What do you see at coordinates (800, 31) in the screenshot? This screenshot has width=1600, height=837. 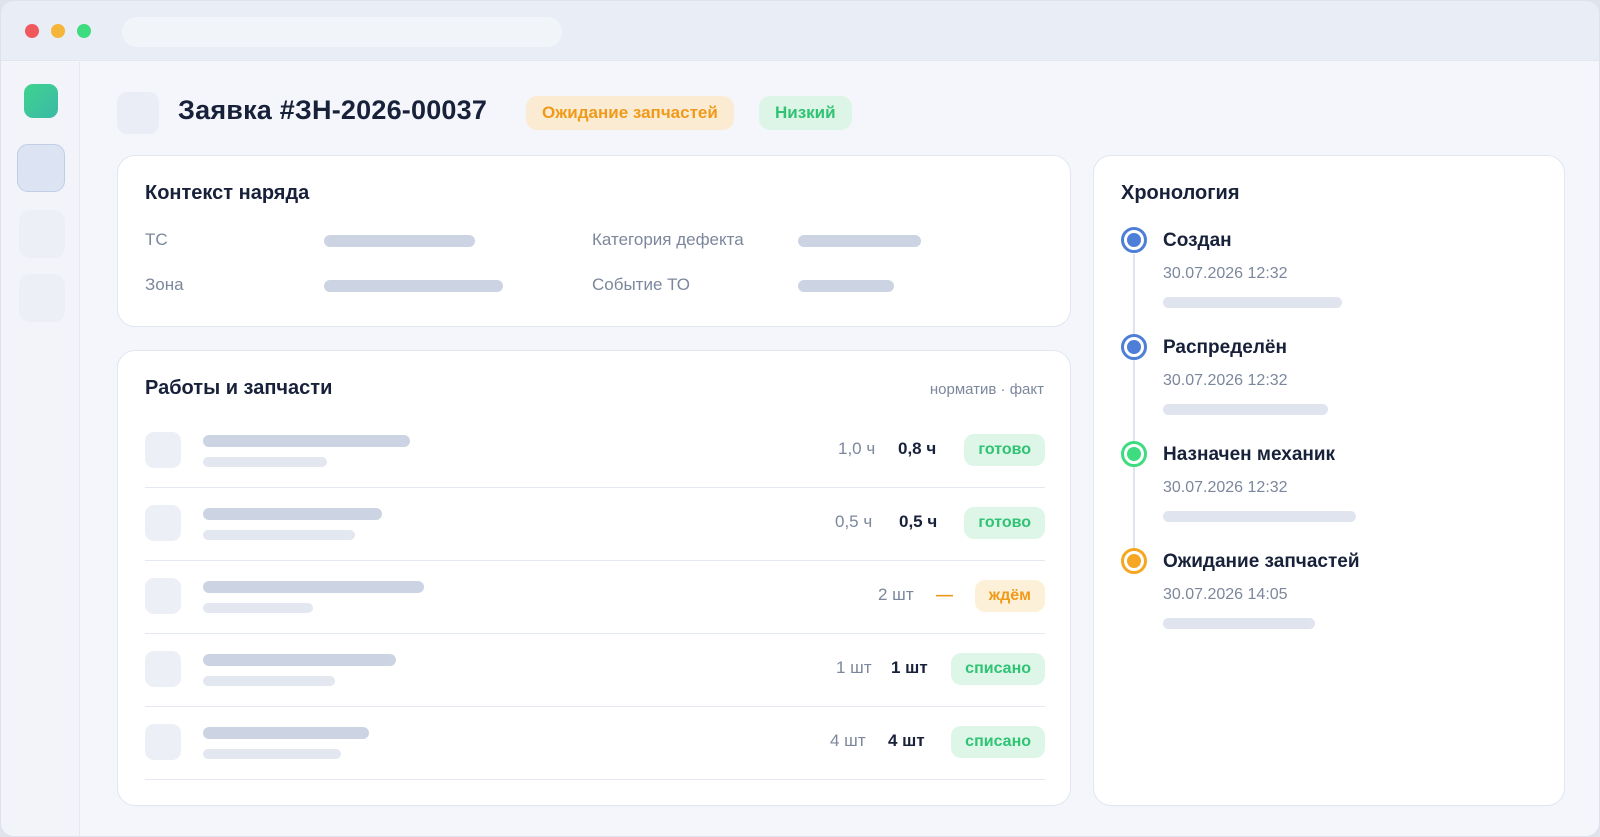 I see `title-bar` at bounding box center [800, 31].